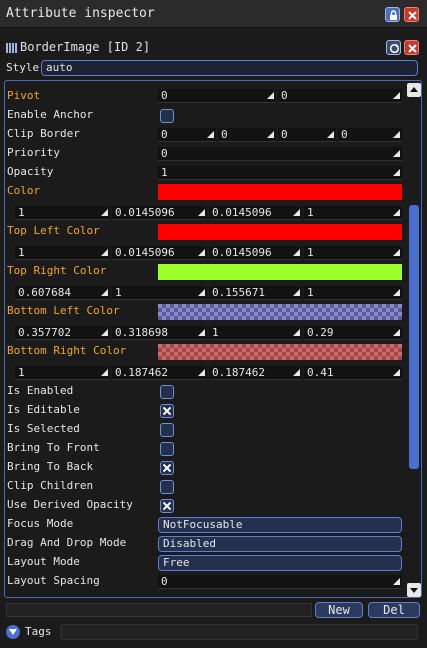 This screenshot has height=648, width=427. What do you see at coordinates (255, 213) in the screenshot?
I see `color-b-field: 0.0145096` at bounding box center [255, 213].